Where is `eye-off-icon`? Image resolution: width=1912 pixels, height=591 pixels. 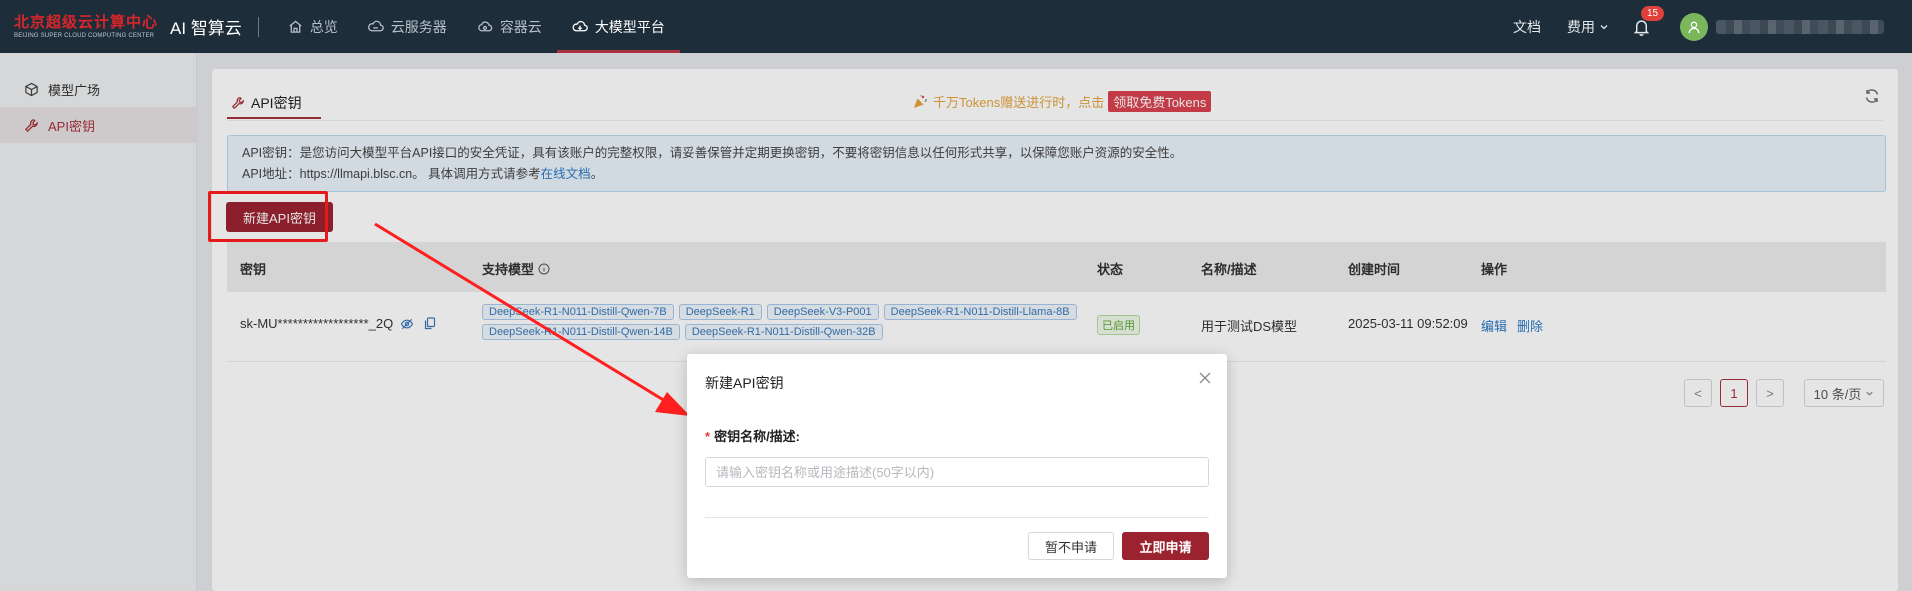
eye-off-icon is located at coordinates (407, 324).